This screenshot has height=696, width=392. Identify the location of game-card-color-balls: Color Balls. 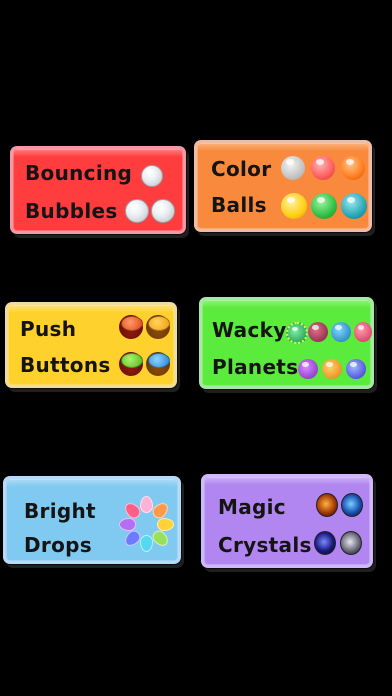
(283, 186).